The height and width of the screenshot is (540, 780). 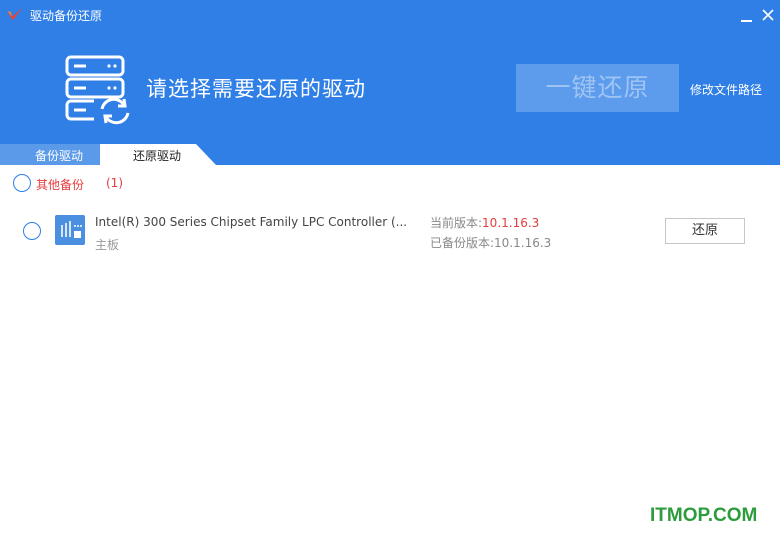 I want to click on tab-label: 还原驱动, so click(x=157, y=156).